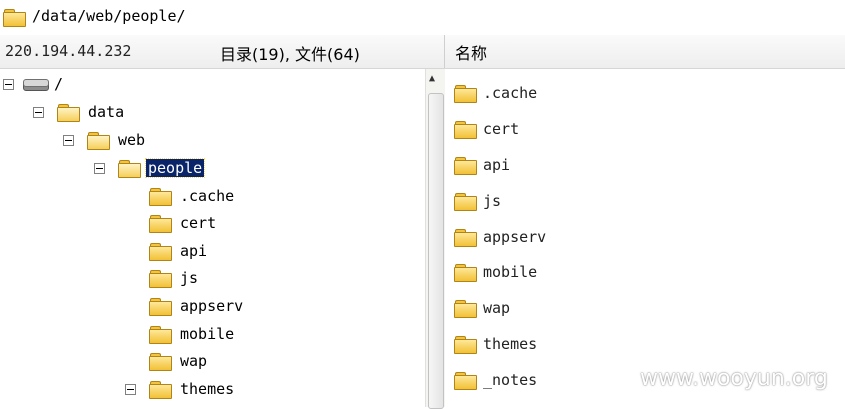  Describe the element at coordinates (497, 165) in the screenshot. I see `list-item-label: api` at that location.